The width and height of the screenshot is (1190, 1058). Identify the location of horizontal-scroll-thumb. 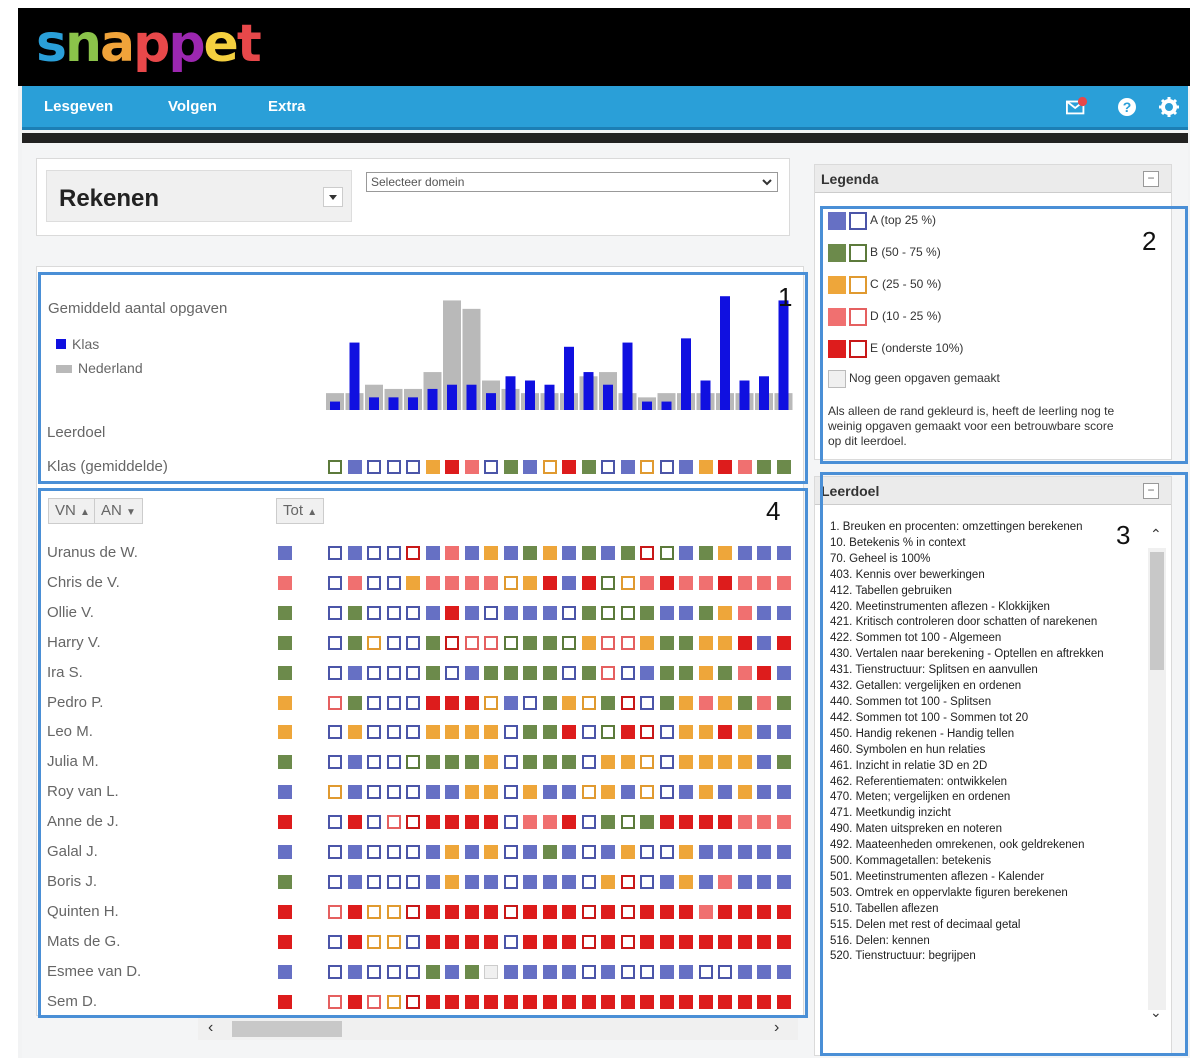
(287, 1029).